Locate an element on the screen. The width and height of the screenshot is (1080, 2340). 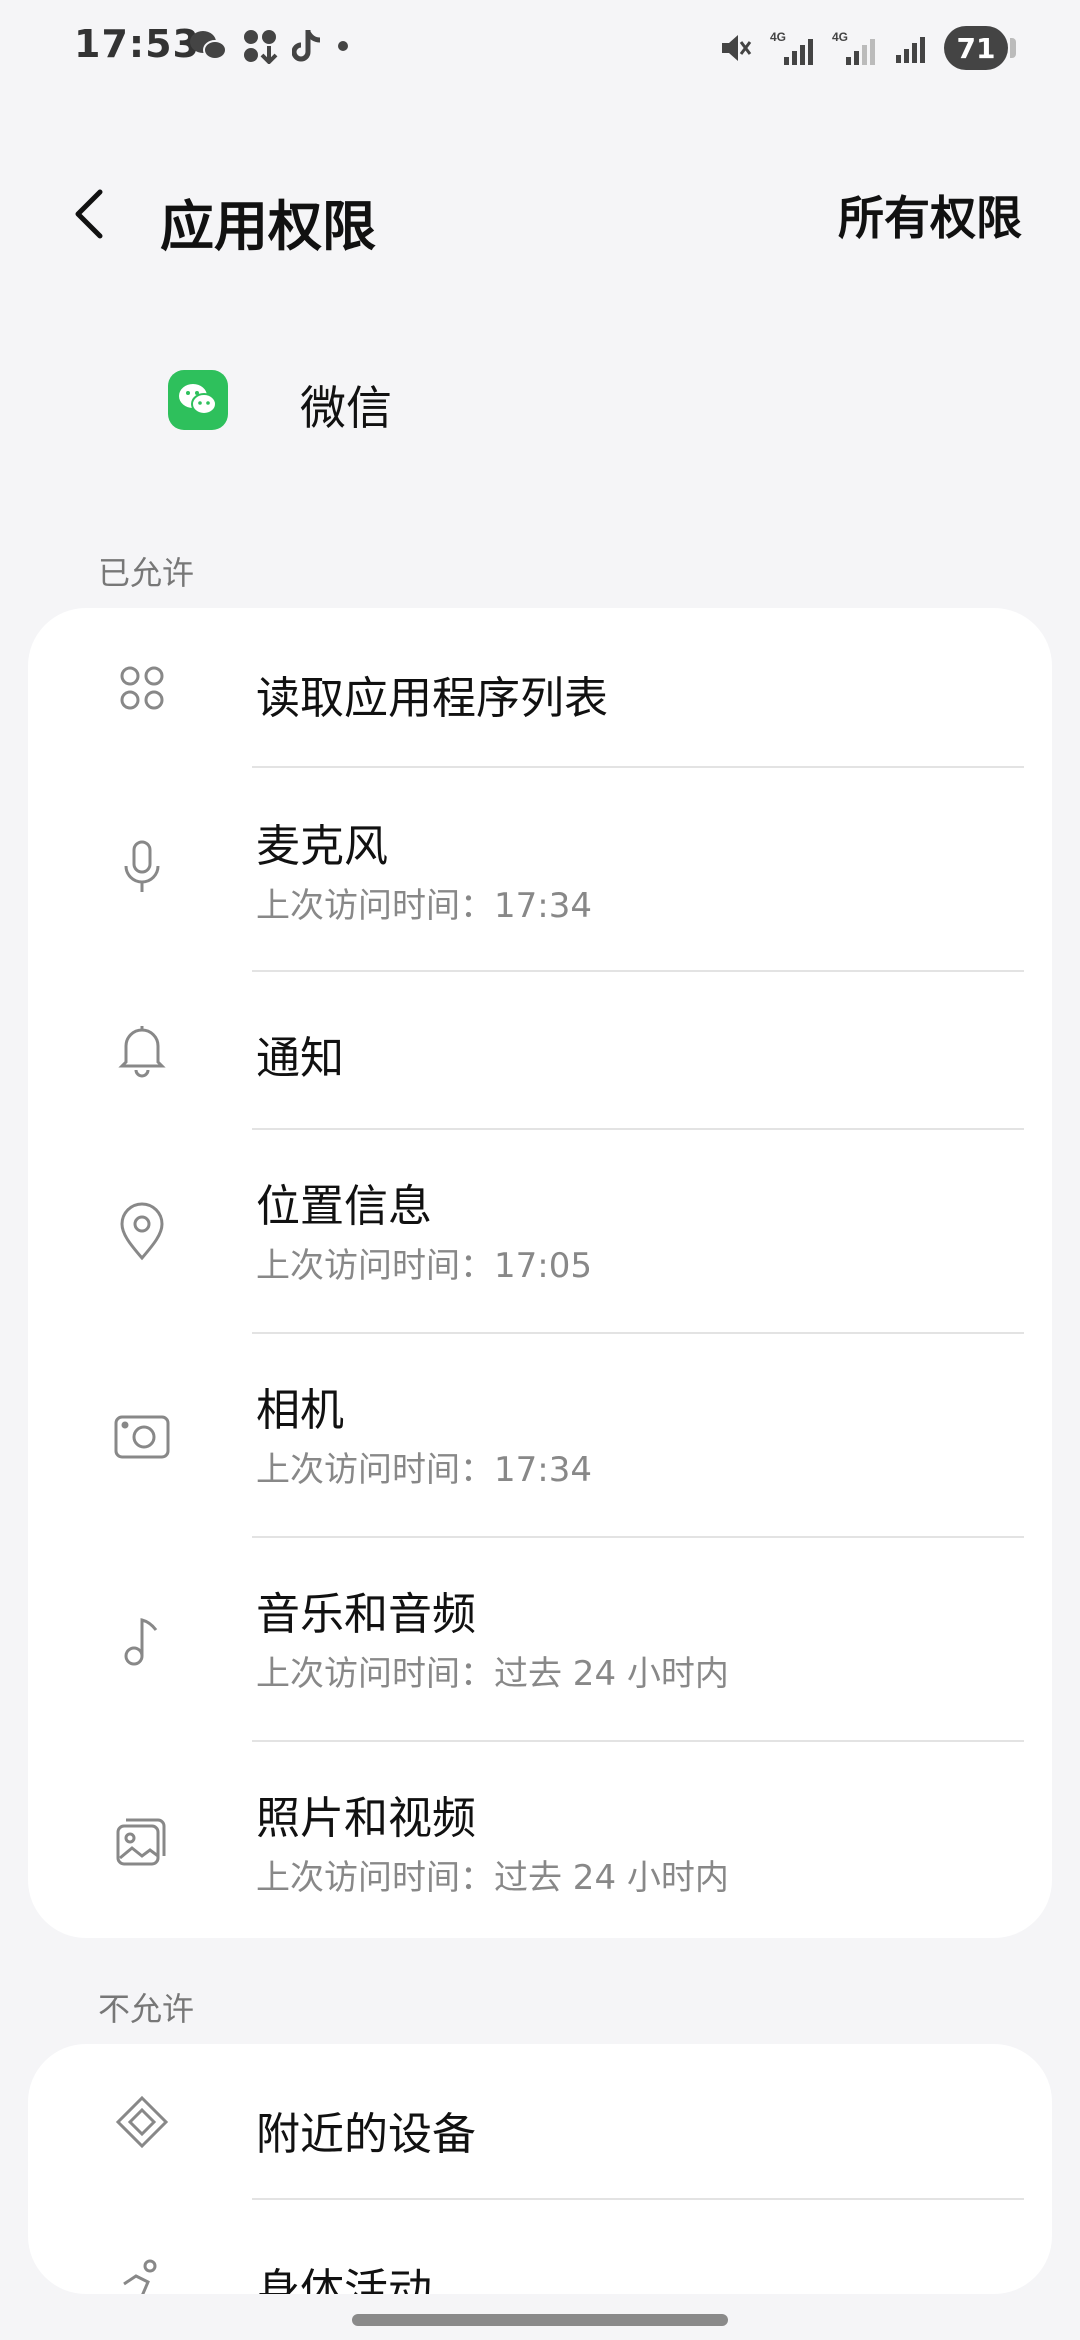
signal-icon-1: 4G is located at coordinates (791, 47).